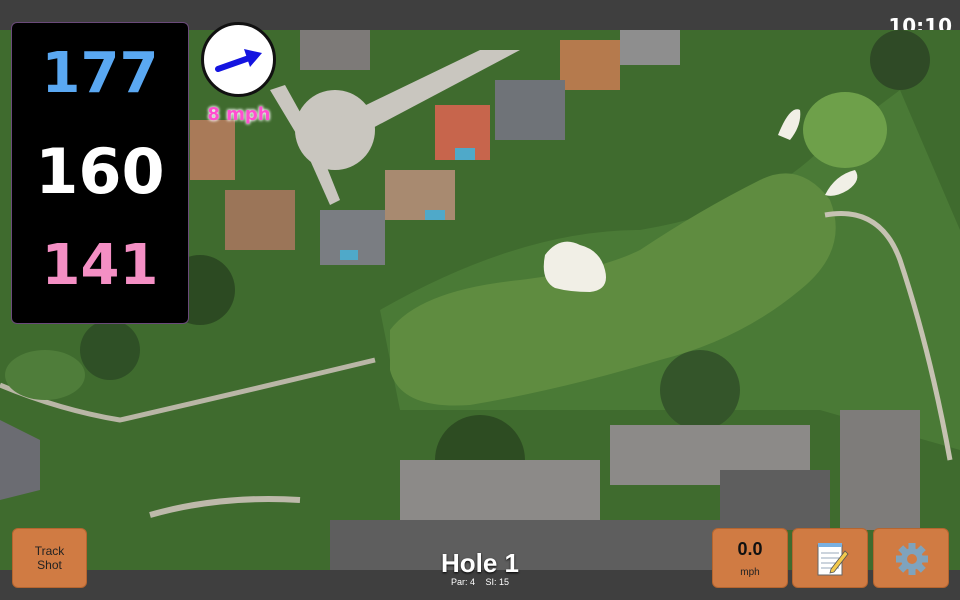 This screenshot has height=600, width=960. Describe the element at coordinates (833, 559) in the screenshot. I see `notepad-icon` at that location.